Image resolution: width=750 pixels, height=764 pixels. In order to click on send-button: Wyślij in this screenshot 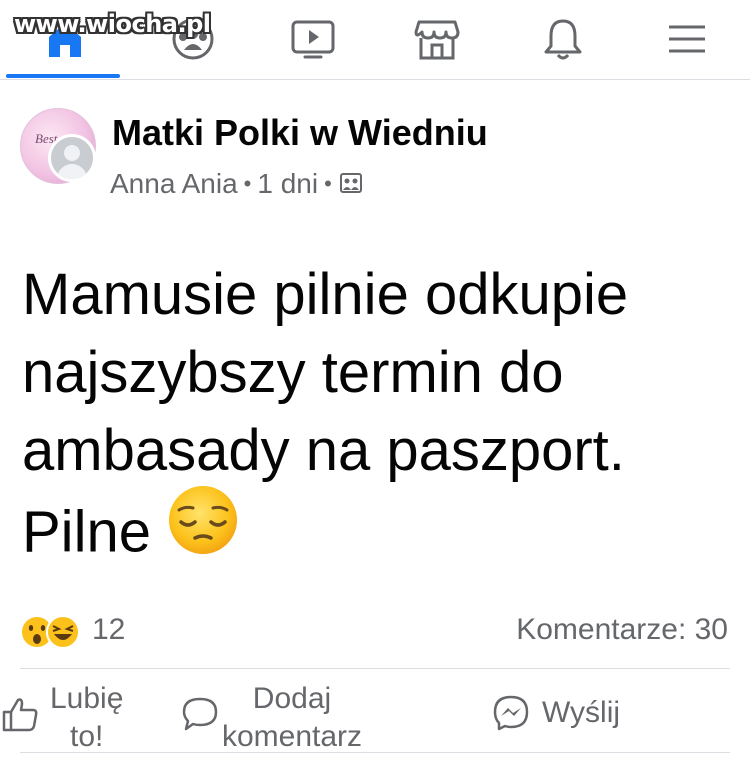, I will do `click(556, 729)`.